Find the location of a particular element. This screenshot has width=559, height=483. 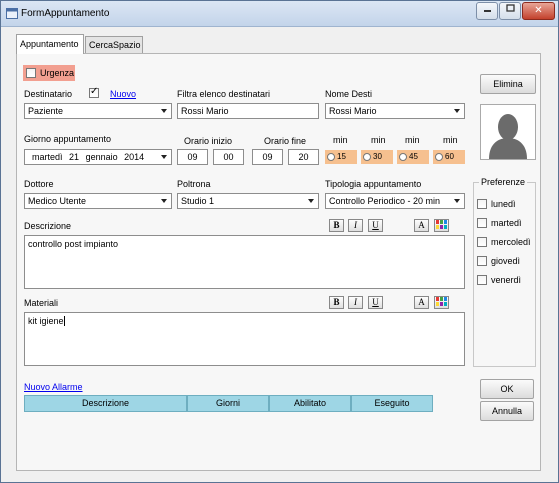

orario-fine-minute: 20 is located at coordinates (303, 157).